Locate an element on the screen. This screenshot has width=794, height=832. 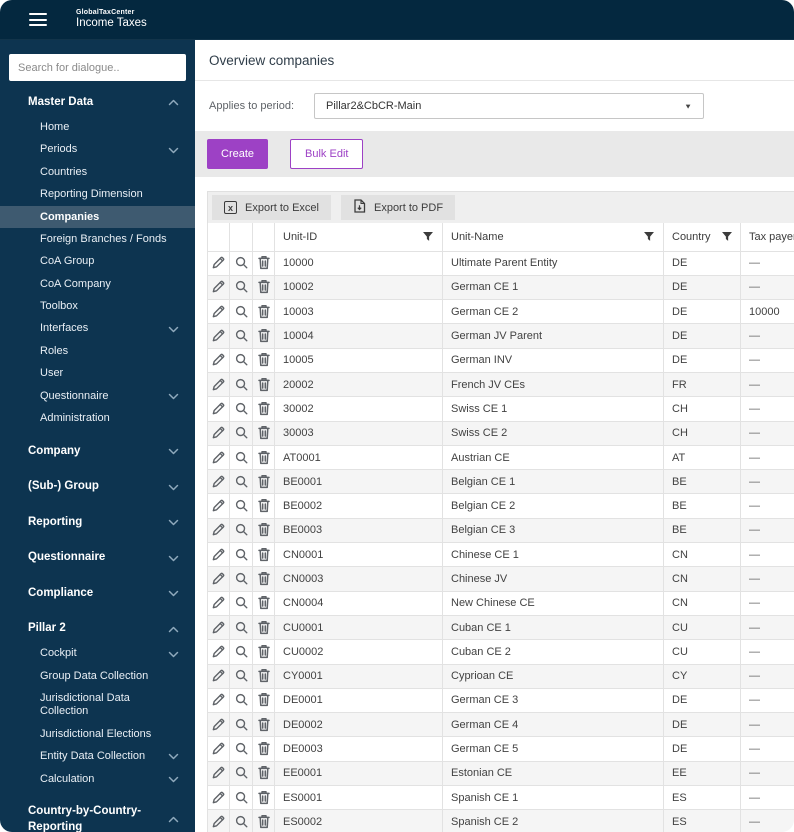
sidebar-item-coa-group: CoA Group is located at coordinates (97, 262).